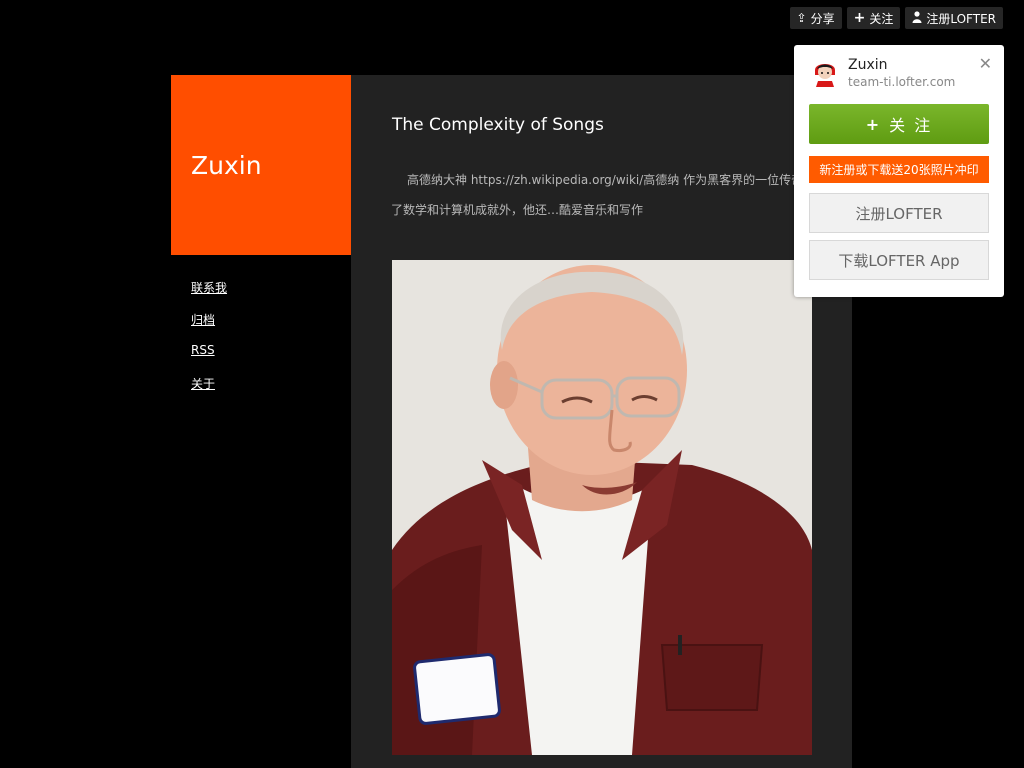 The height and width of the screenshot is (768, 1024). I want to click on close-icon: ✕, so click(985, 63).